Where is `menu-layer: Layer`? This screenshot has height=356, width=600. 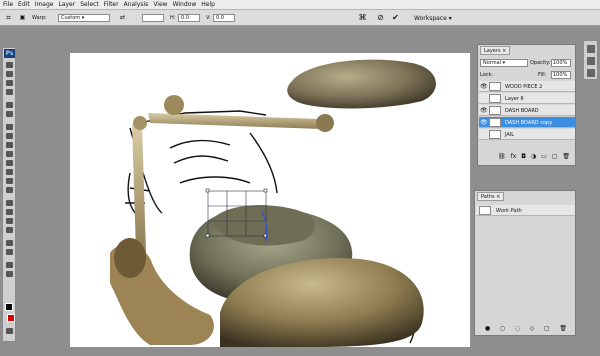 menu-layer: Layer is located at coordinates (66, 4).